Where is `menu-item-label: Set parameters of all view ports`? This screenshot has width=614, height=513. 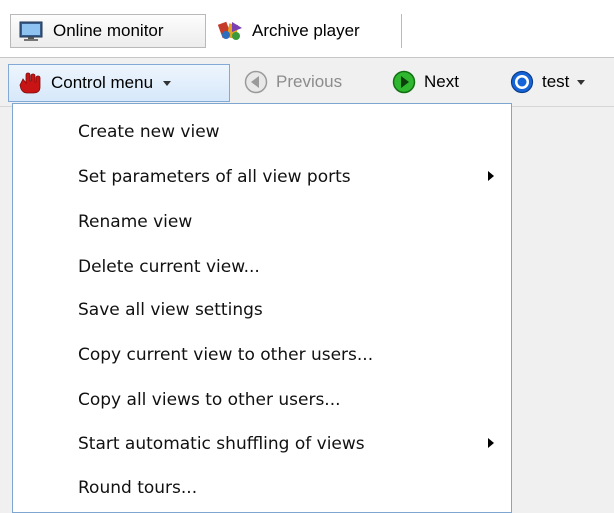
menu-item-label: Set parameters of all view ports is located at coordinates (214, 177).